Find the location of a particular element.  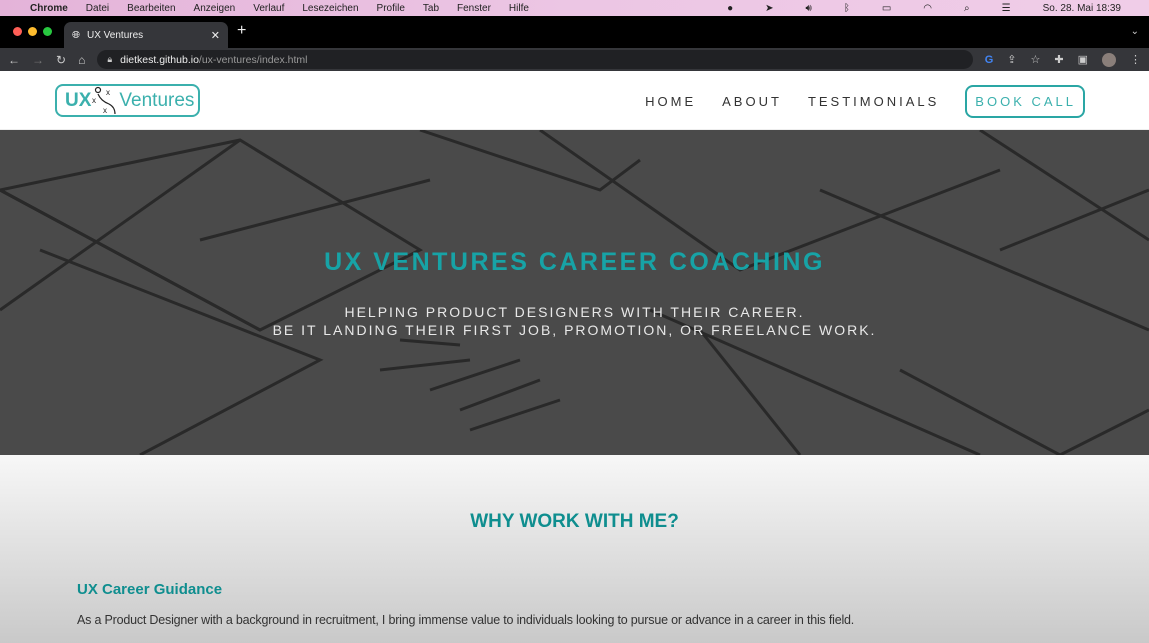

menu-bearbeiten: Bearbeiten is located at coordinates (151, 8).